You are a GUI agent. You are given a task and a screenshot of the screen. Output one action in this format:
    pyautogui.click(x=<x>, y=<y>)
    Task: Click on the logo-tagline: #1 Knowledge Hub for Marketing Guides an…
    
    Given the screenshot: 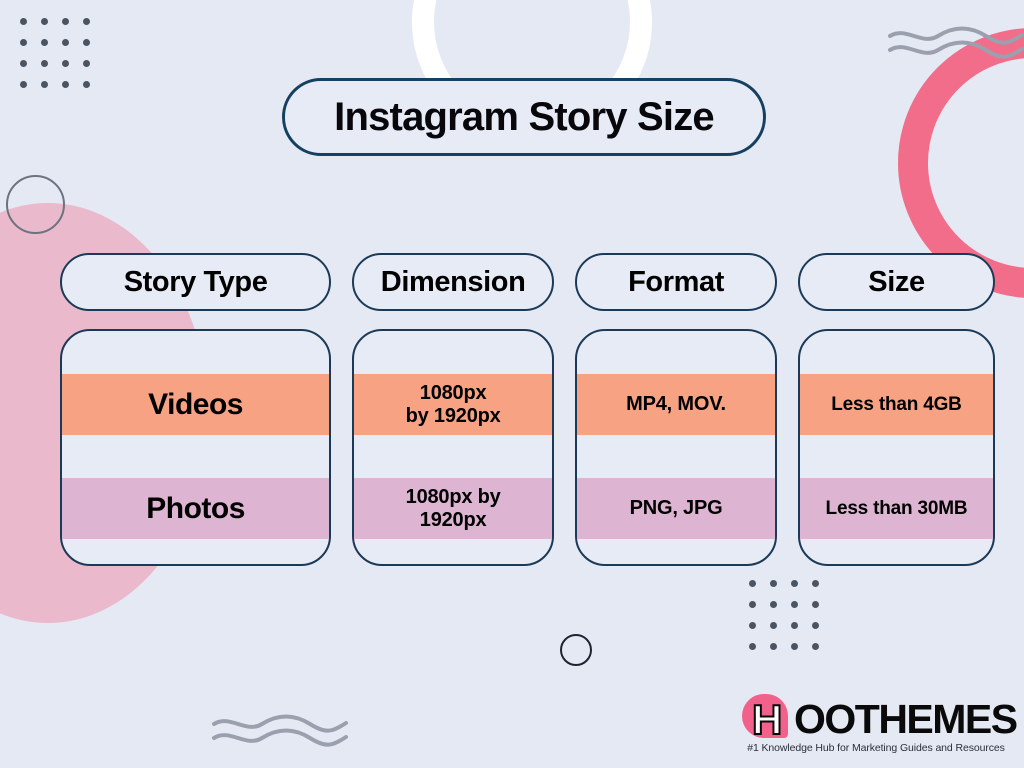 What is the action you would take?
    pyautogui.click(x=876, y=748)
    